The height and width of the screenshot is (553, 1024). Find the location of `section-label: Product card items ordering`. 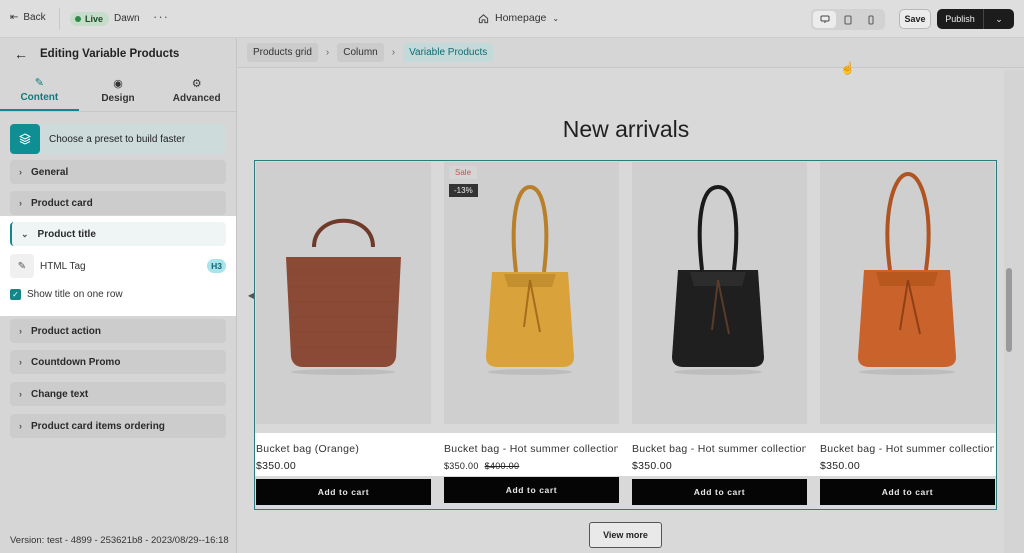

section-label: Product card items ordering is located at coordinates (98, 426).